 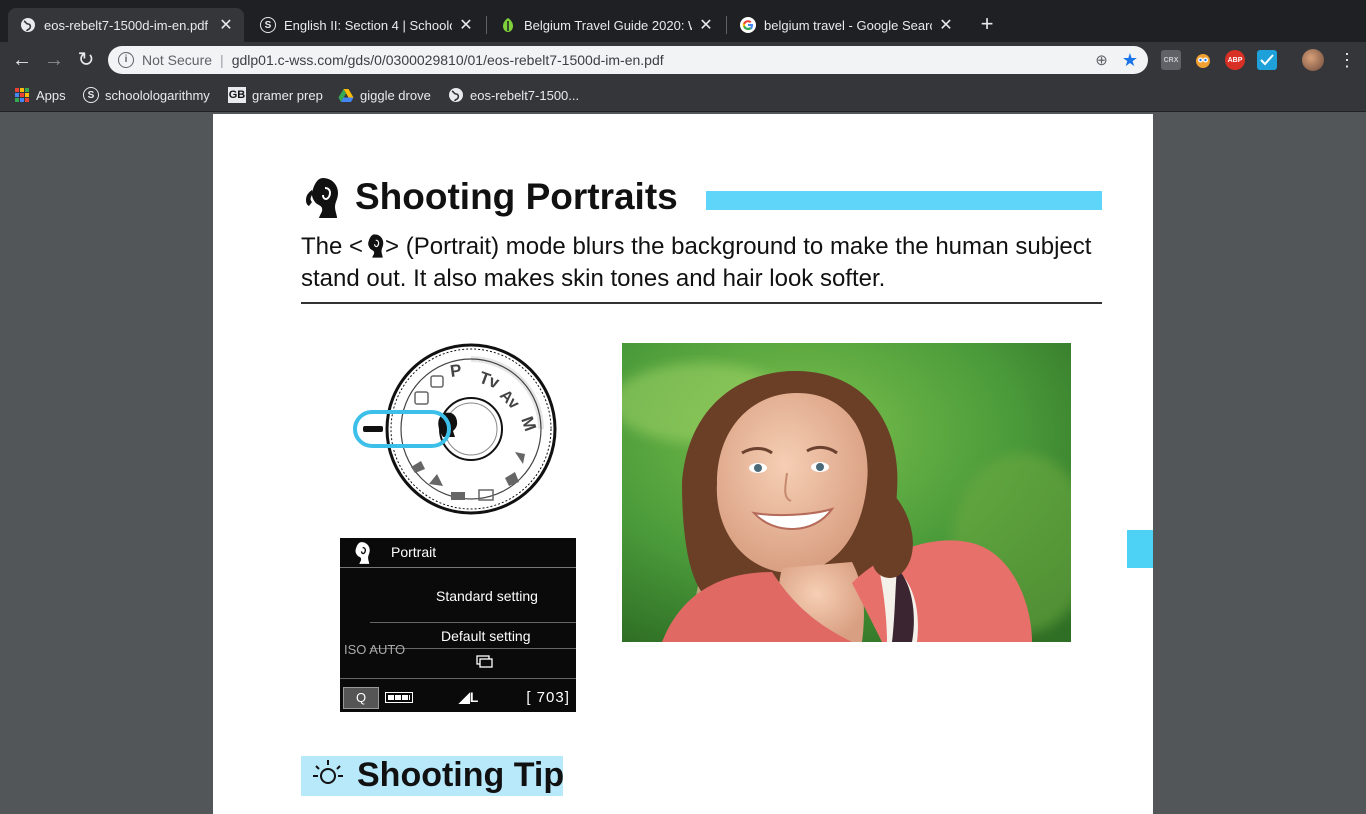 I want to click on tab-belgium-guide: Belgium Travel Guide 2020: Wh ✕, so click(x=606, y=25).